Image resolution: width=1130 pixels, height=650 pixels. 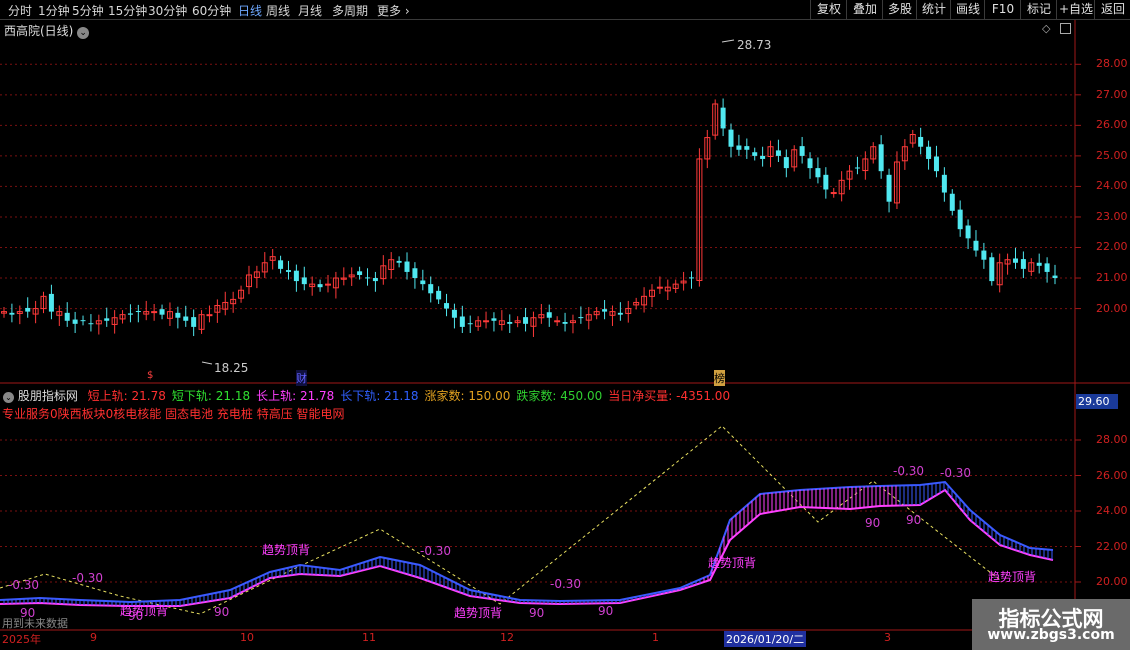 I want to click on future-data-note: 用到未来数据, so click(x=35, y=623).